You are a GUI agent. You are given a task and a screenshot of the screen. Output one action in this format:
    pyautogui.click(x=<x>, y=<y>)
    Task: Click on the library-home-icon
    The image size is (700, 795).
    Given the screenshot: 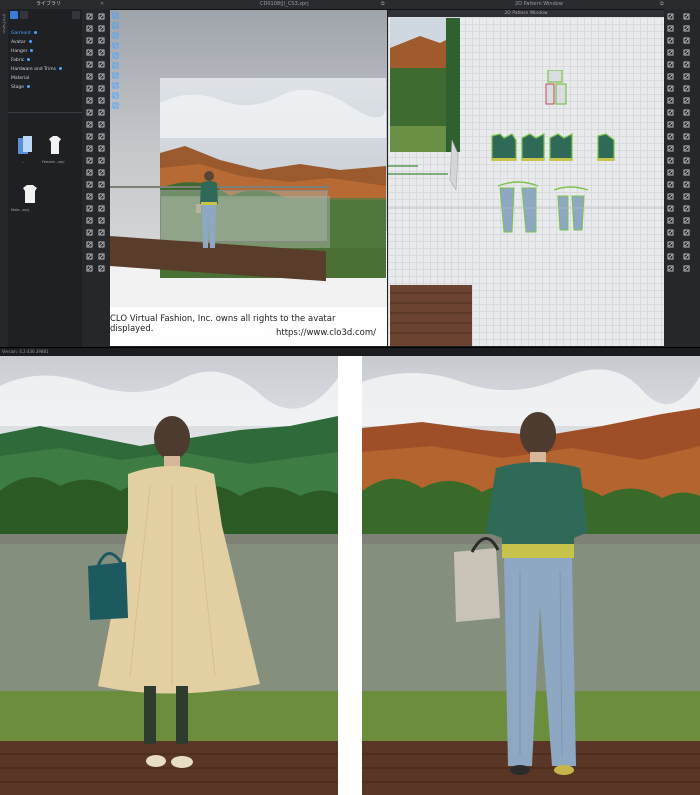 What is the action you would take?
    pyautogui.click(x=14, y=15)
    